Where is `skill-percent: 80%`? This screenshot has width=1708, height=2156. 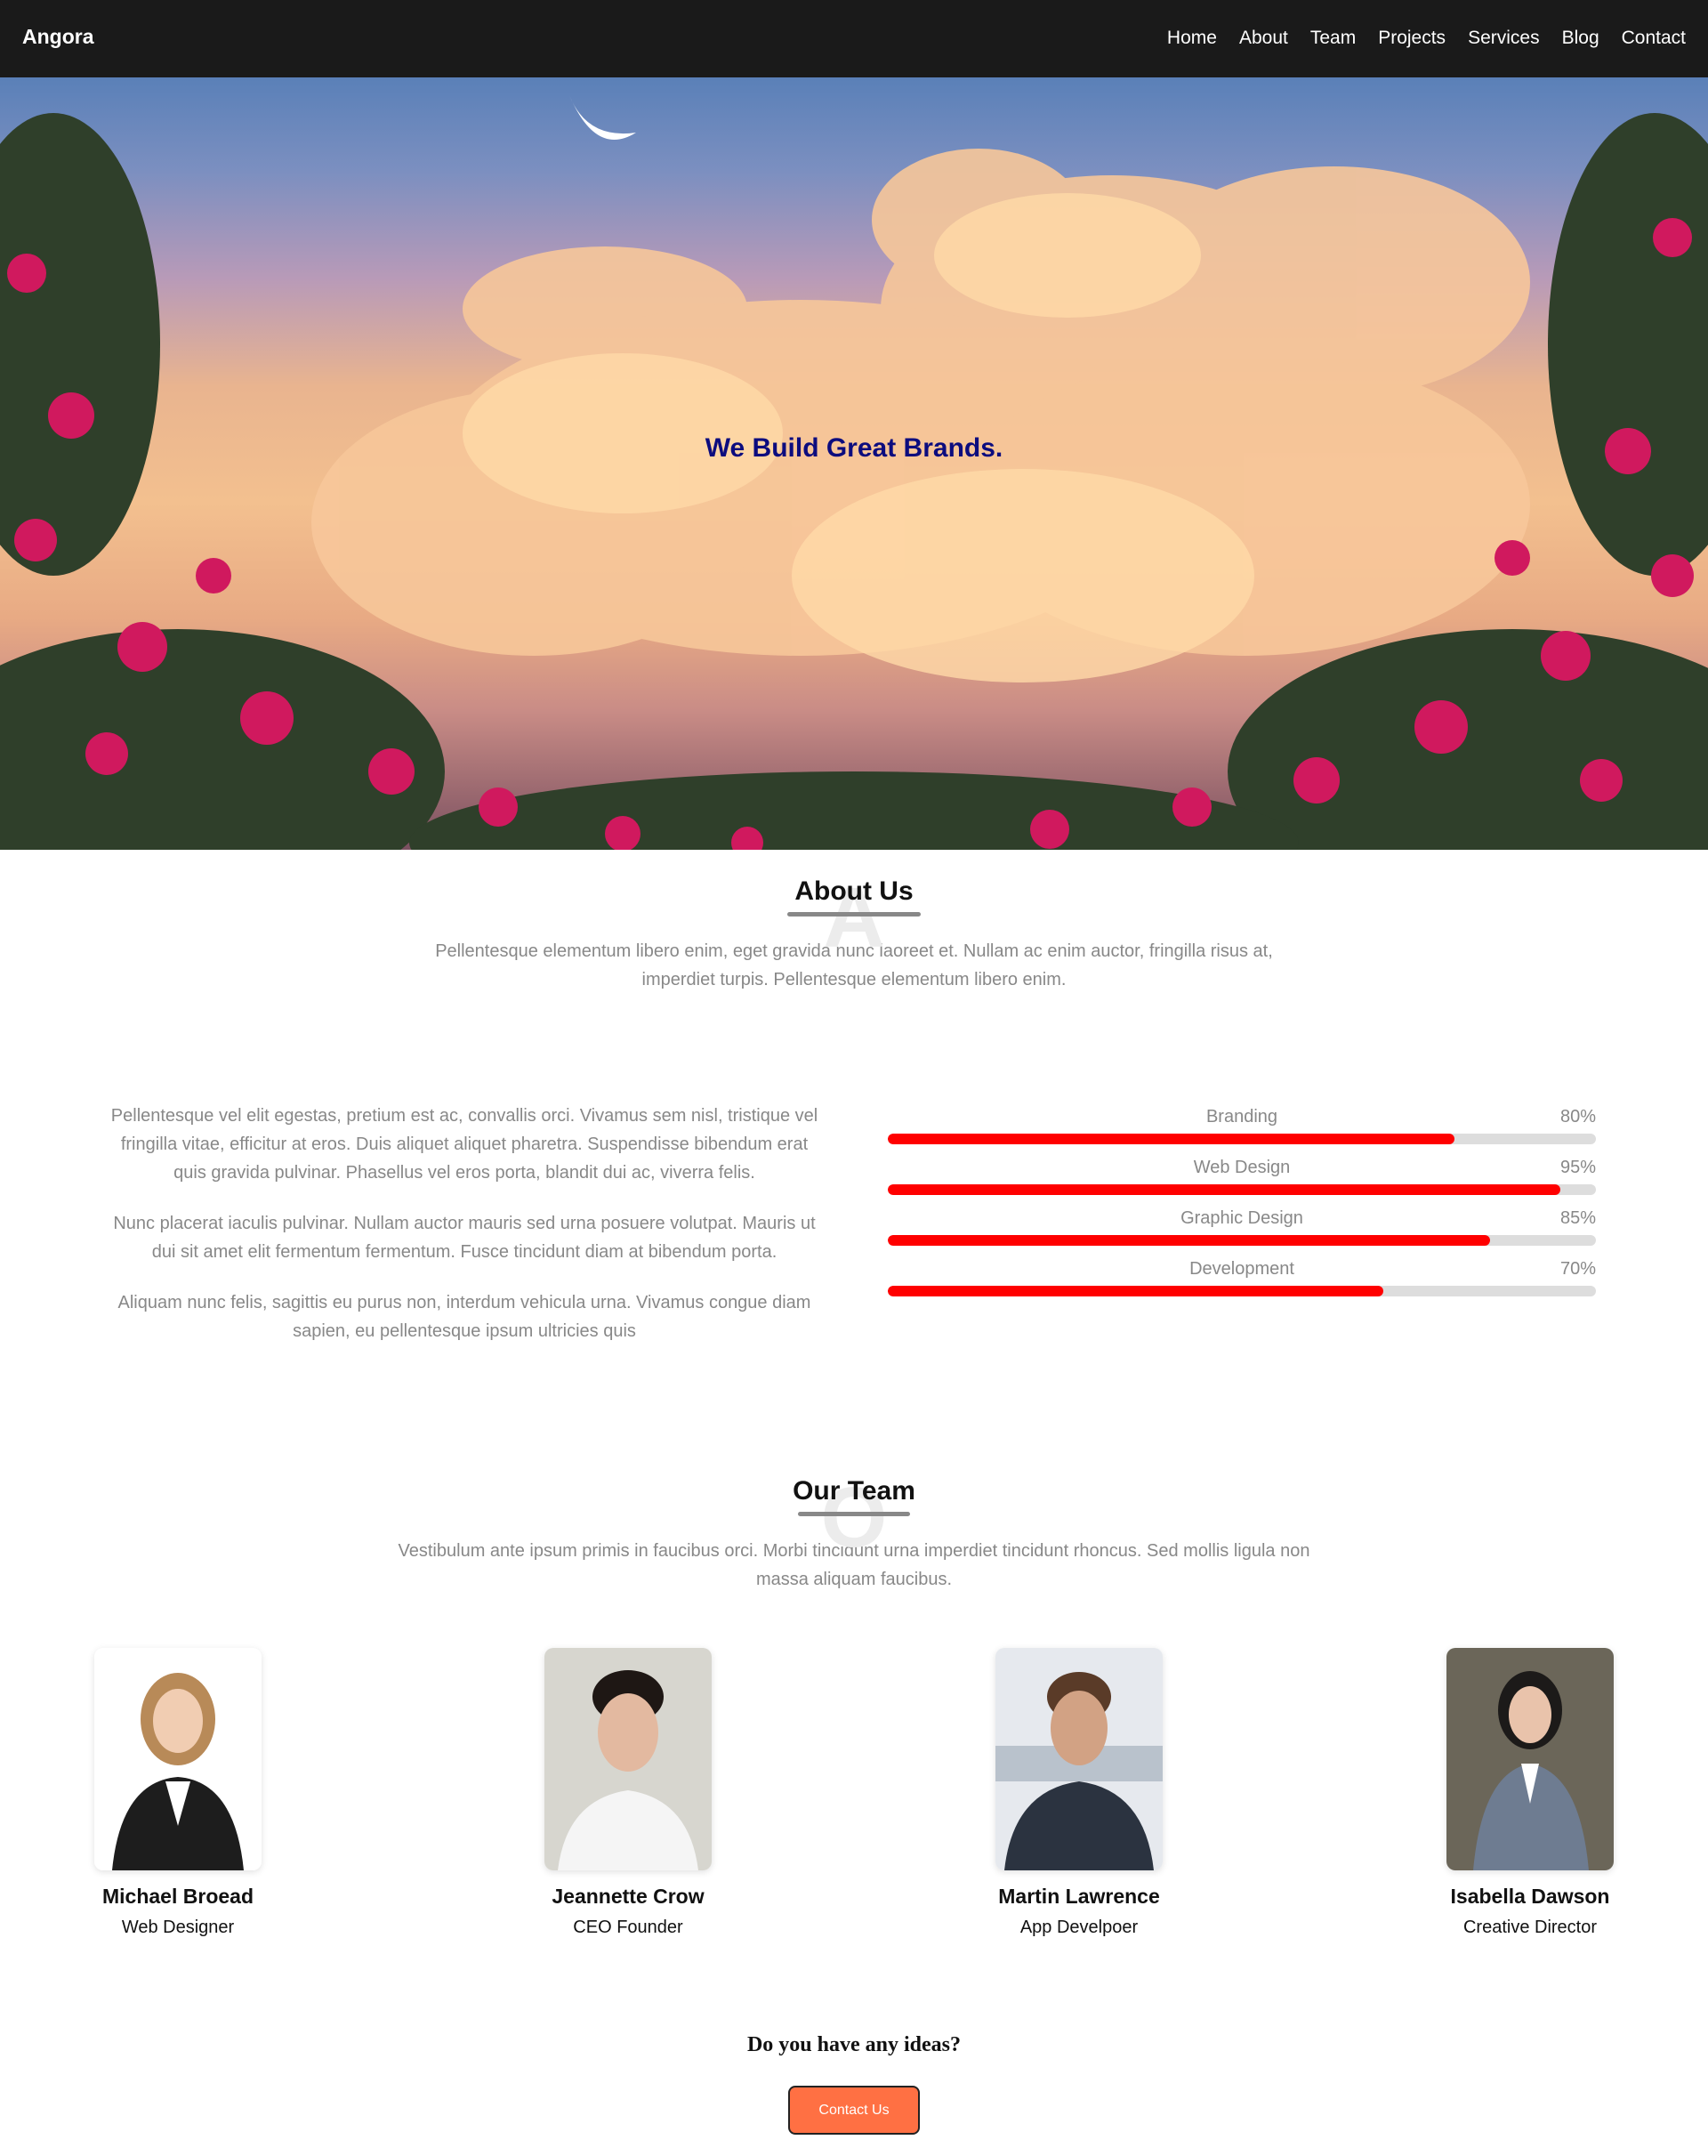 skill-percent: 80% is located at coordinates (1577, 1116).